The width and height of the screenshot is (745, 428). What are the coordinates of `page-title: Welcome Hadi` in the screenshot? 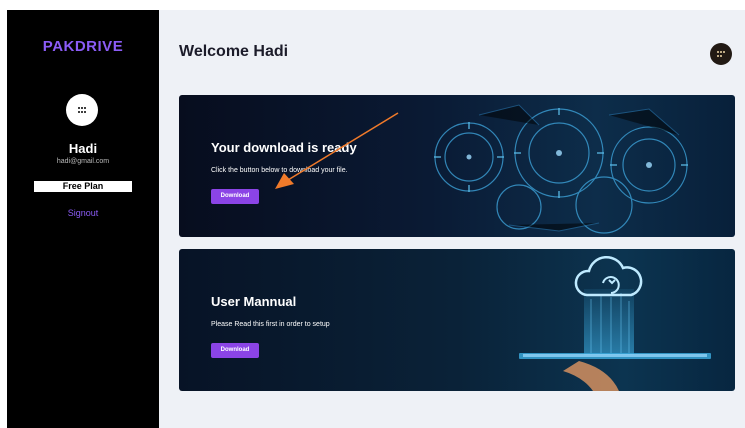 It's located at (234, 51).